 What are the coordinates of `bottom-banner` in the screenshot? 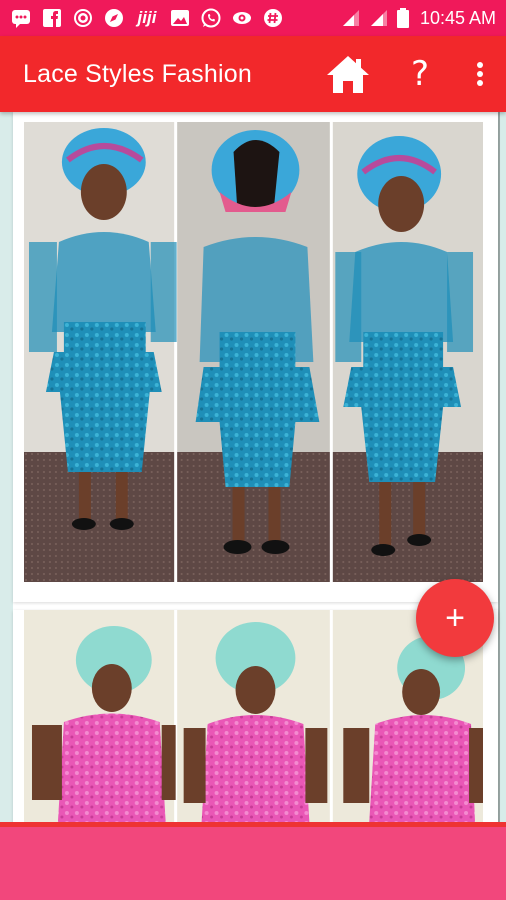 It's located at (253, 861).